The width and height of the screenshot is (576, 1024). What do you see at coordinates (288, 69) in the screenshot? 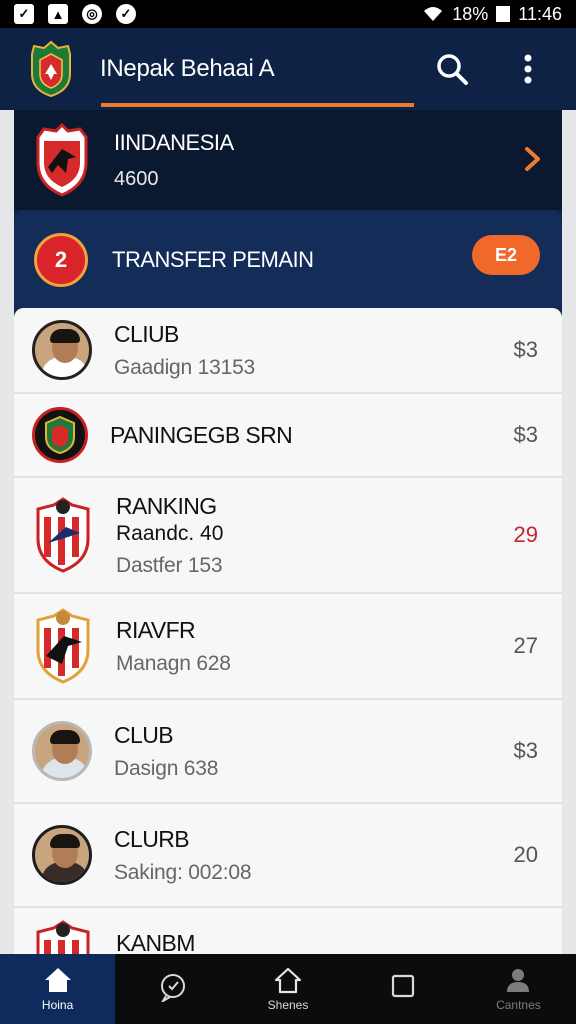
I see `app-header: INepak Behaai A` at bounding box center [288, 69].